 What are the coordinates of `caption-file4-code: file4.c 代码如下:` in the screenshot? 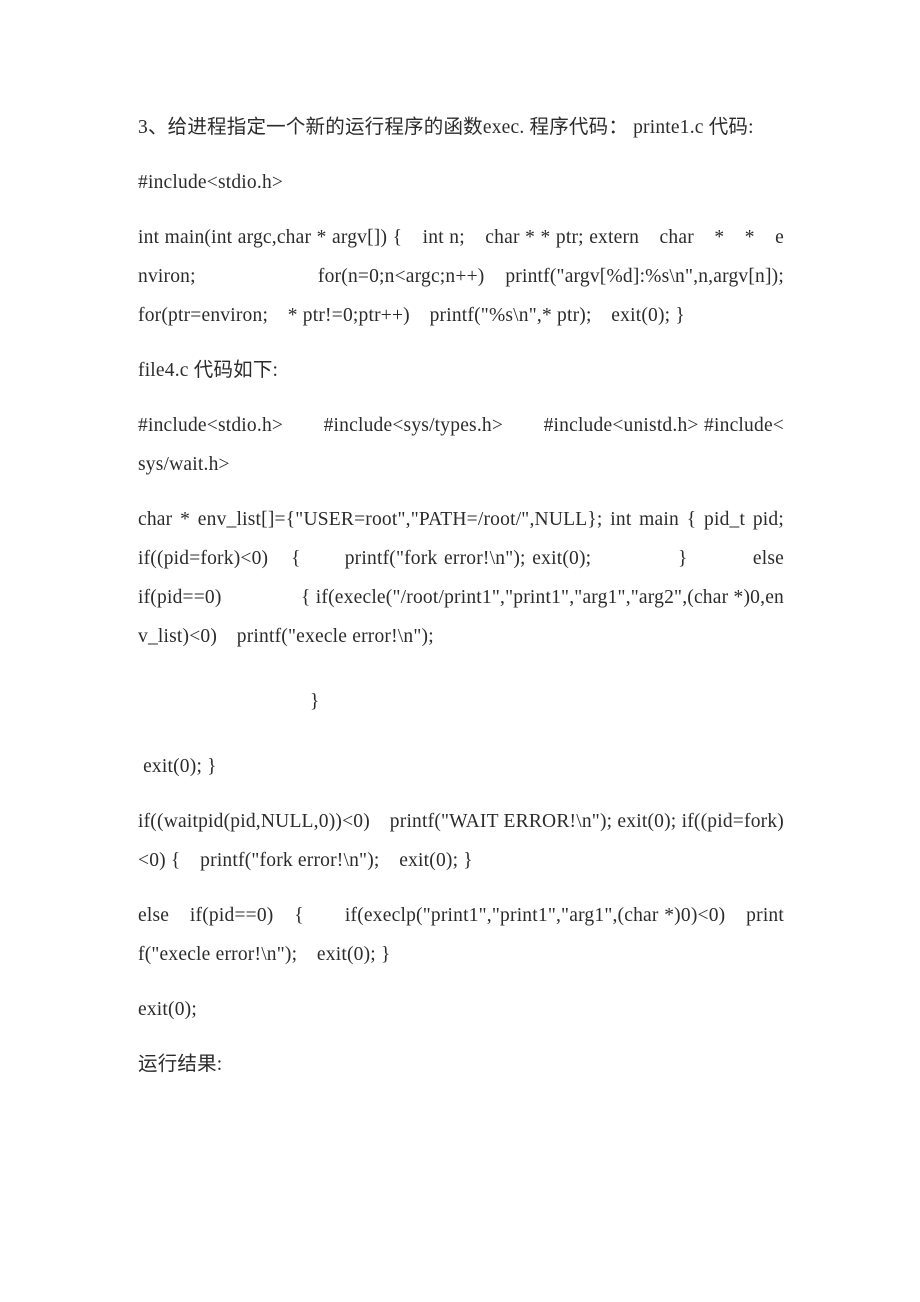 It's located at (208, 370).